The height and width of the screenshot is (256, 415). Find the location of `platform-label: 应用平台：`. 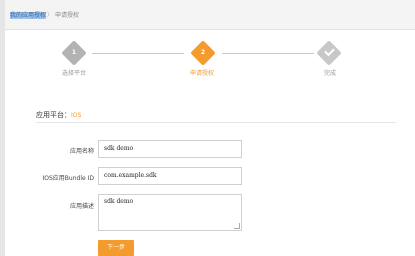

platform-label: 应用平台： is located at coordinates (53, 115).